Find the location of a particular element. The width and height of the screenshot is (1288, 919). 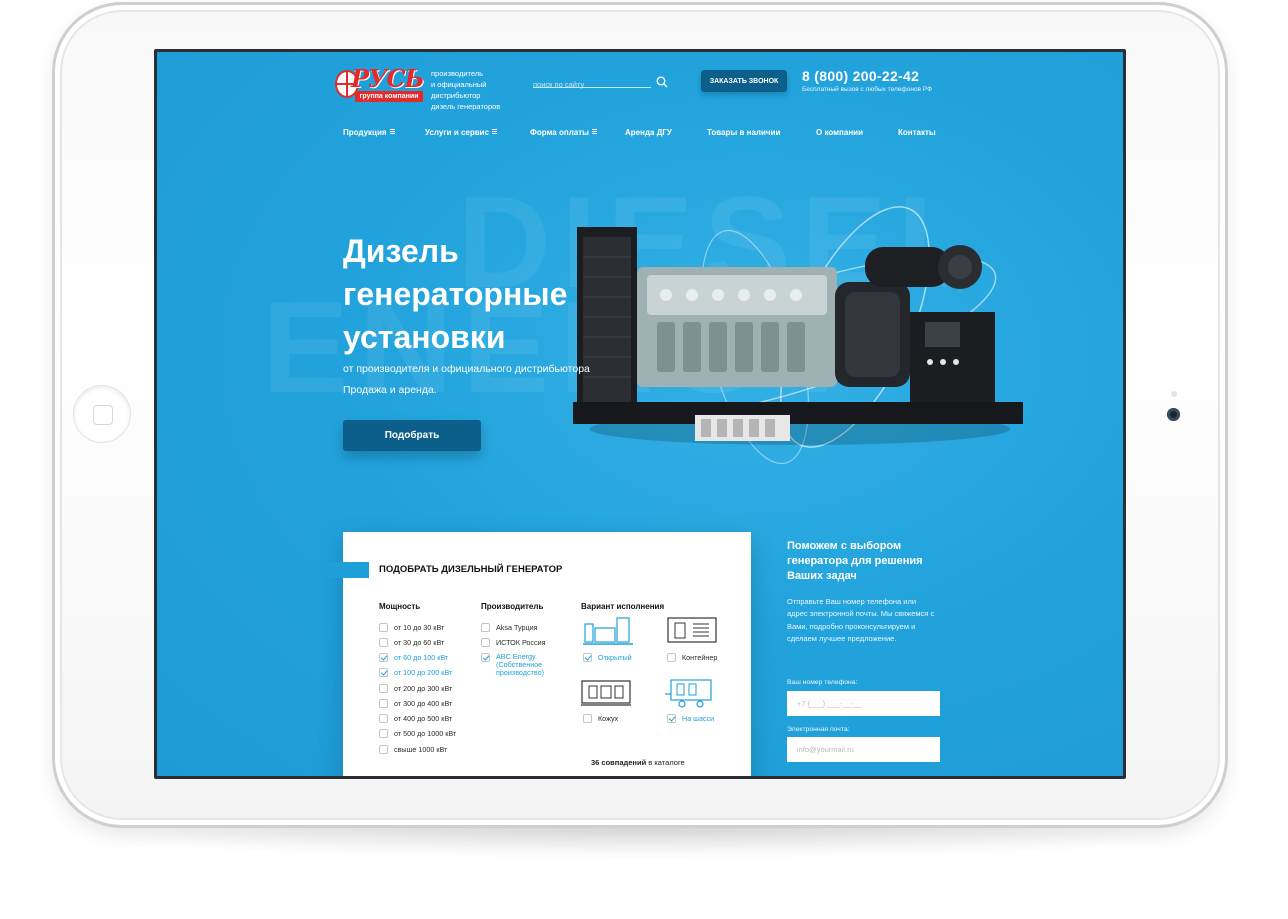

manufacturer-heading: Производитель is located at coordinates (512, 606).